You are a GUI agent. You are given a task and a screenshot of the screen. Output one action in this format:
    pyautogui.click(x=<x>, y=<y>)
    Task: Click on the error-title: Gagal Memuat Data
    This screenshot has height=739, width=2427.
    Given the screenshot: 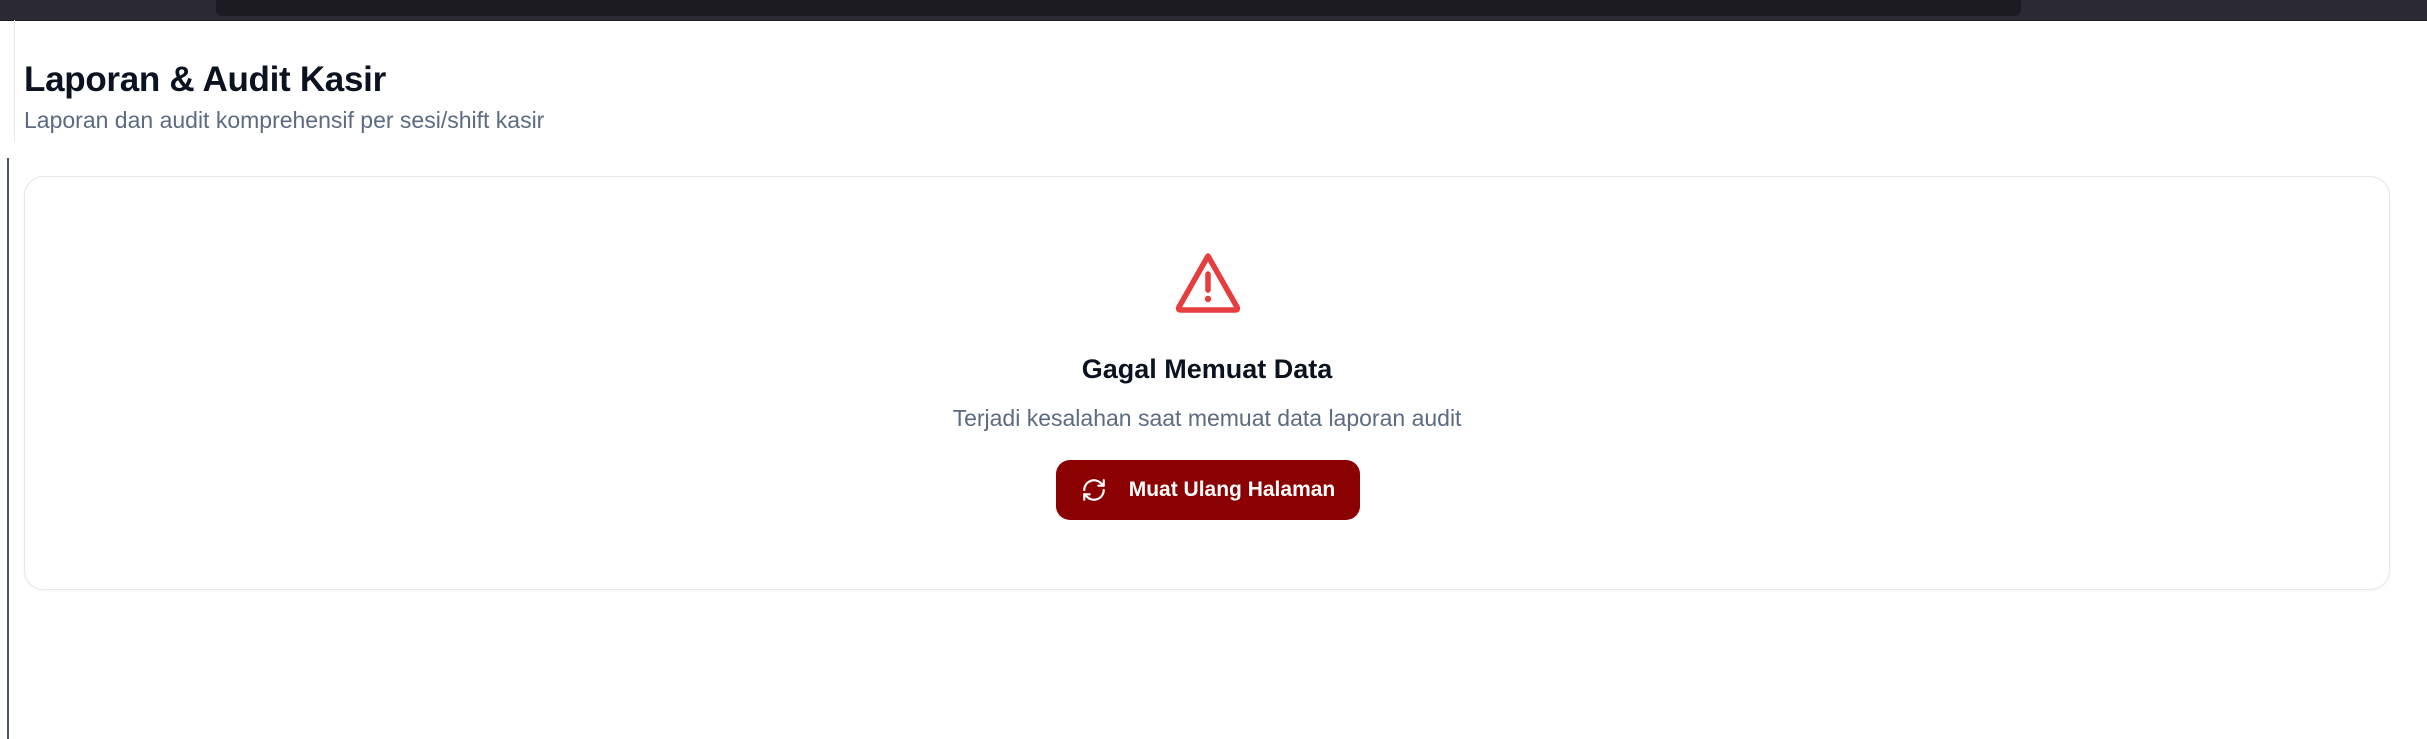 What is the action you would take?
    pyautogui.click(x=1207, y=369)
    